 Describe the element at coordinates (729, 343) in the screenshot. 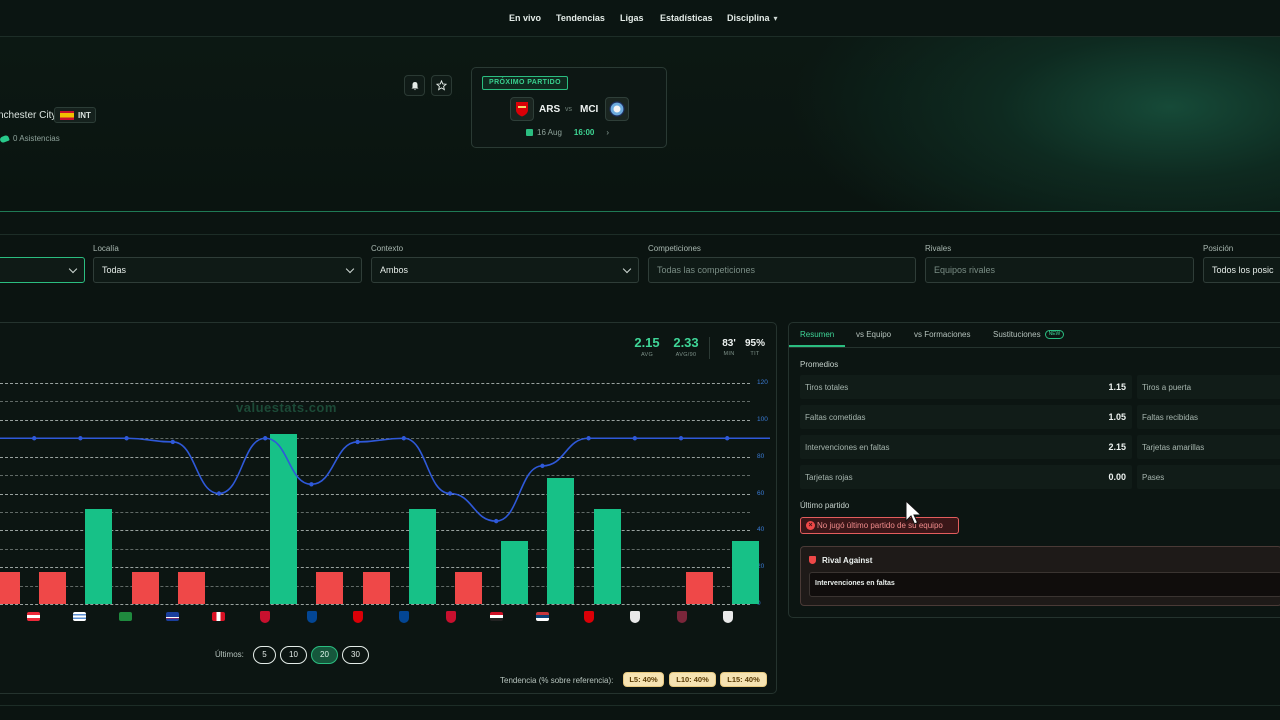

I see `stat-min-value: 83'` at that location.